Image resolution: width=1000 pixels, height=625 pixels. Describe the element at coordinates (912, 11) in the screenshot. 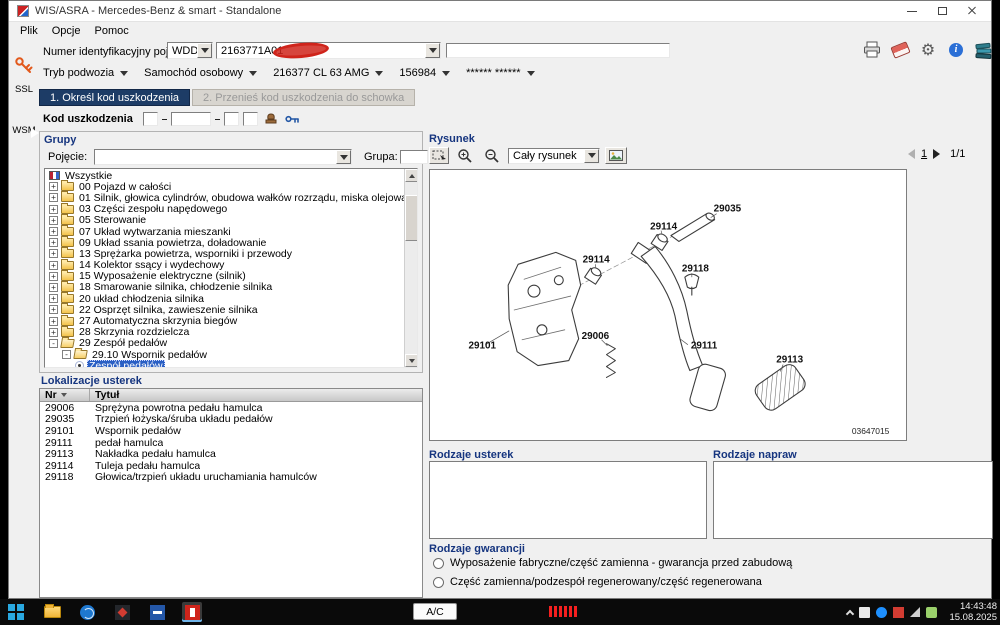

I see `minimize-button` at that location.